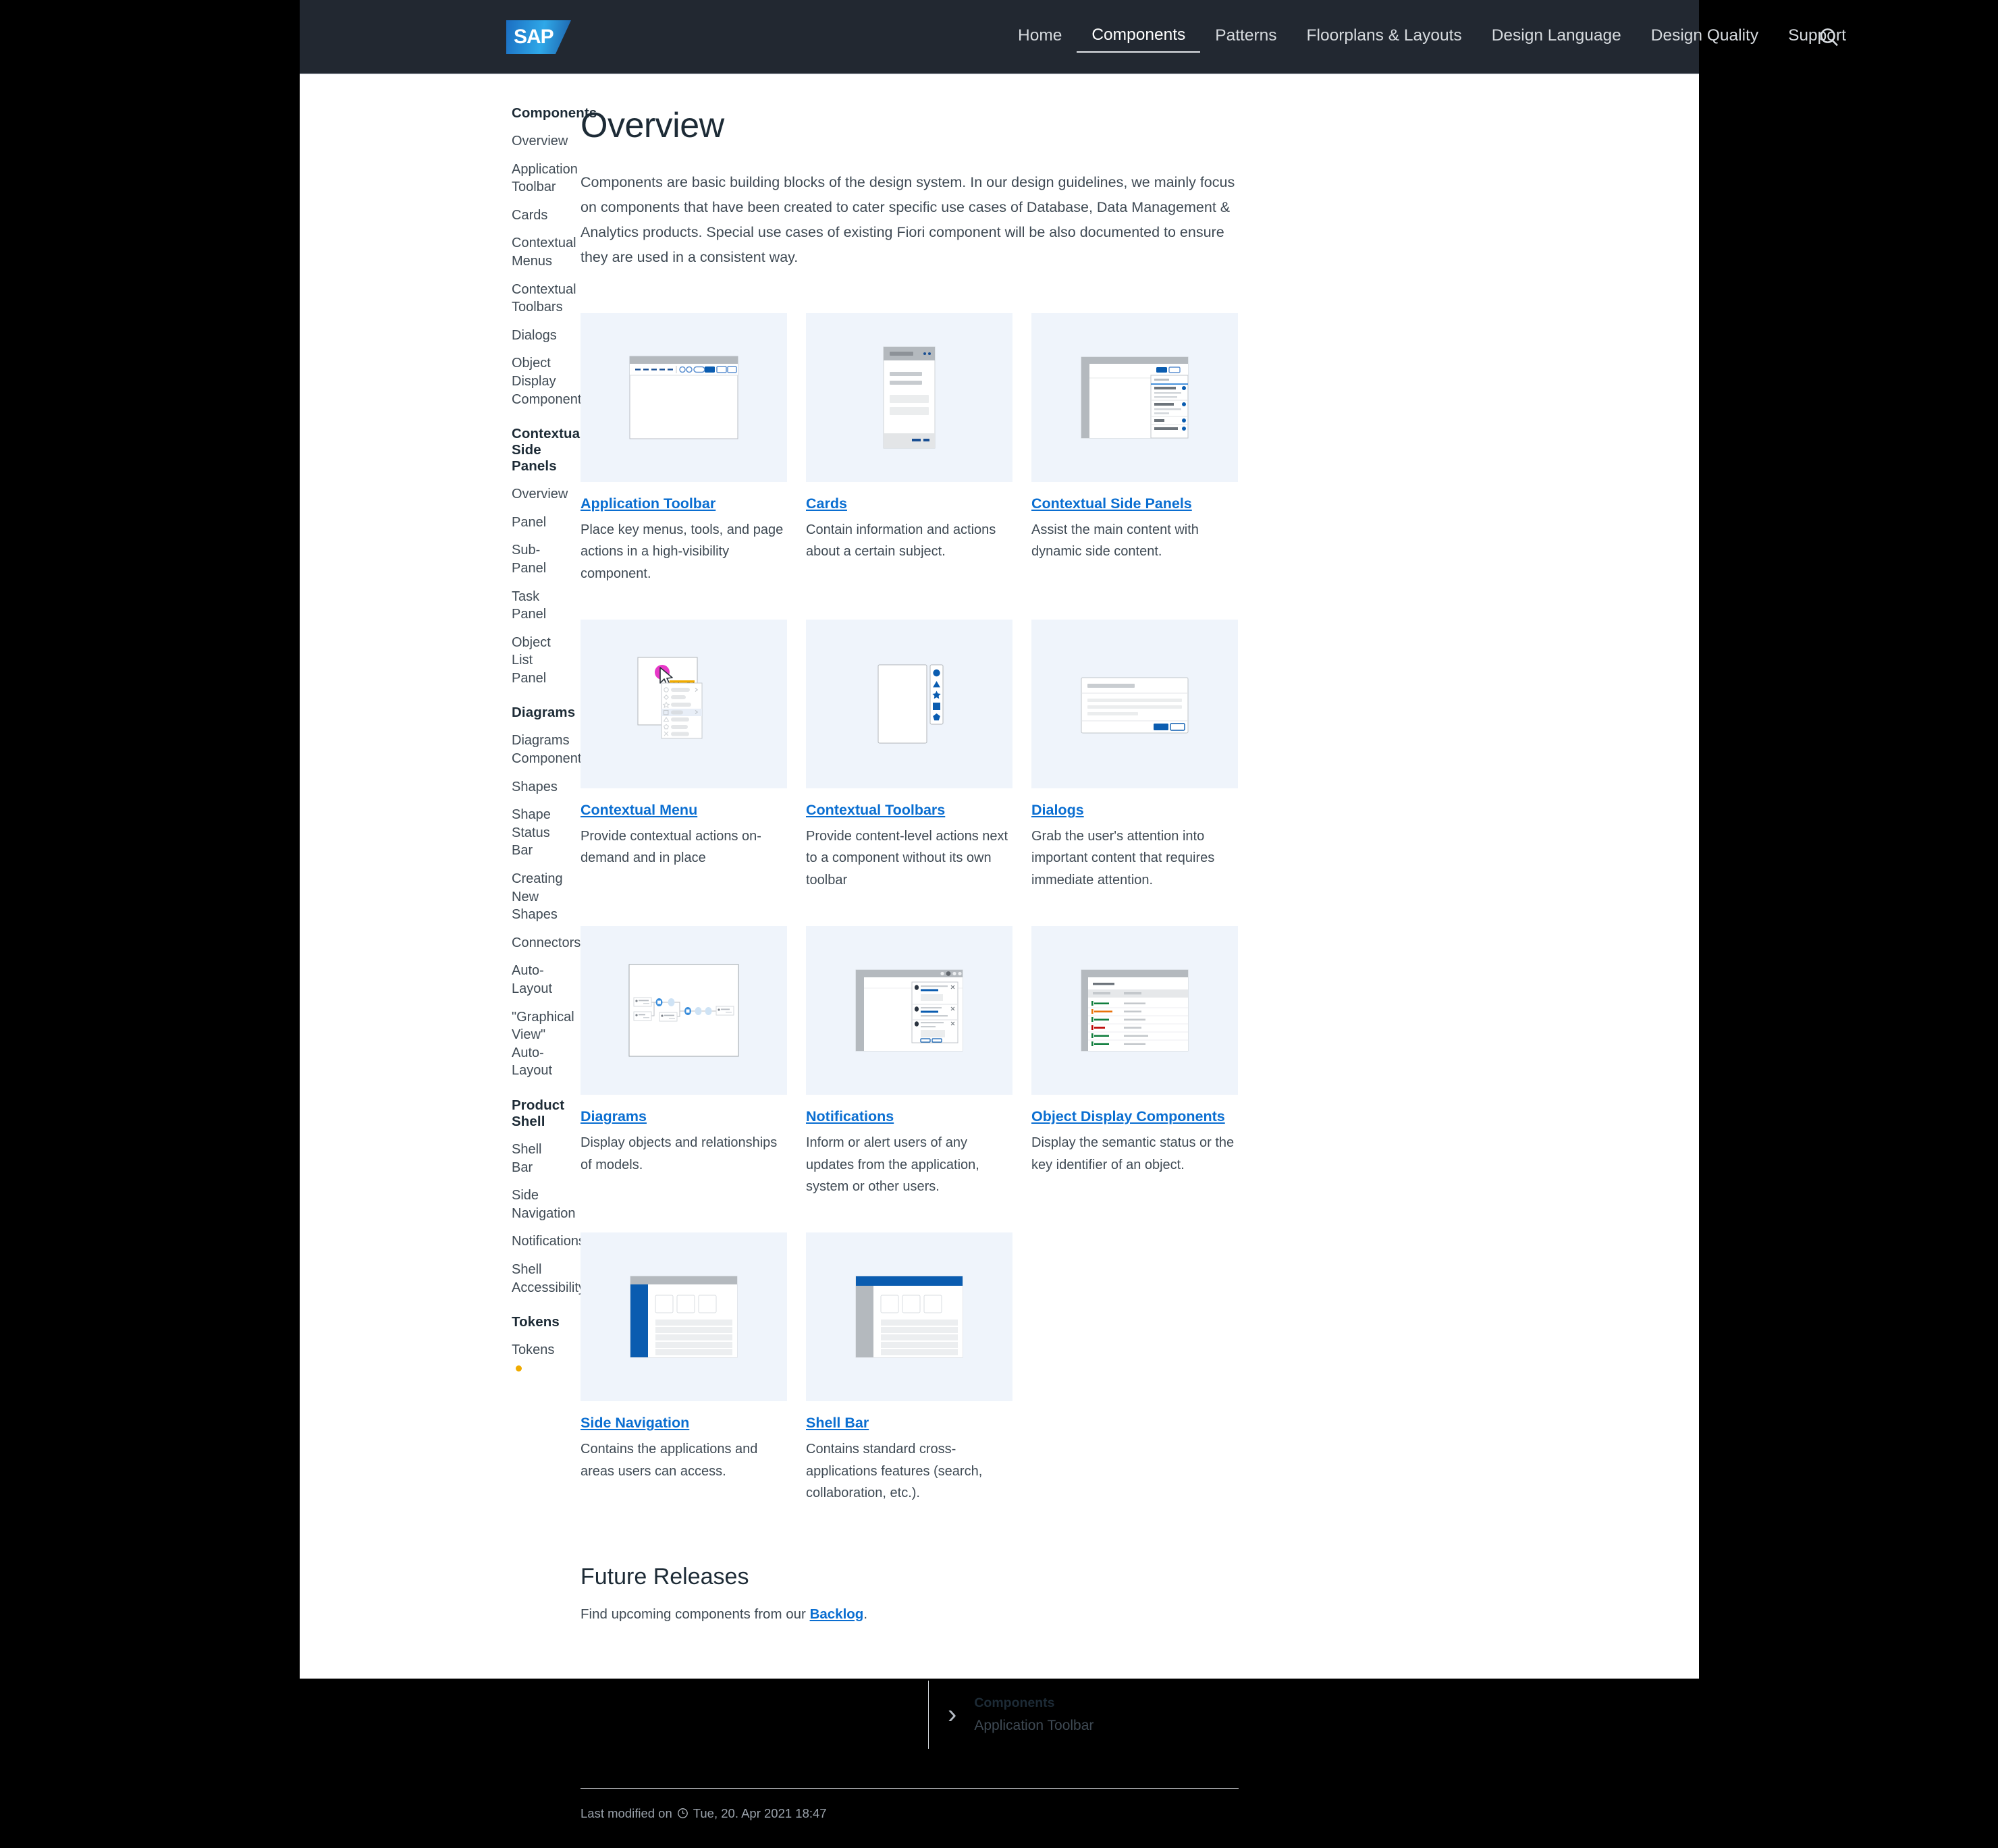 The height and width of the screenshot is (1848, 1998). Describe the element at coordinates (540, 141) in the screenshot. I see `sidebar-item-overview: Overview` at that location.